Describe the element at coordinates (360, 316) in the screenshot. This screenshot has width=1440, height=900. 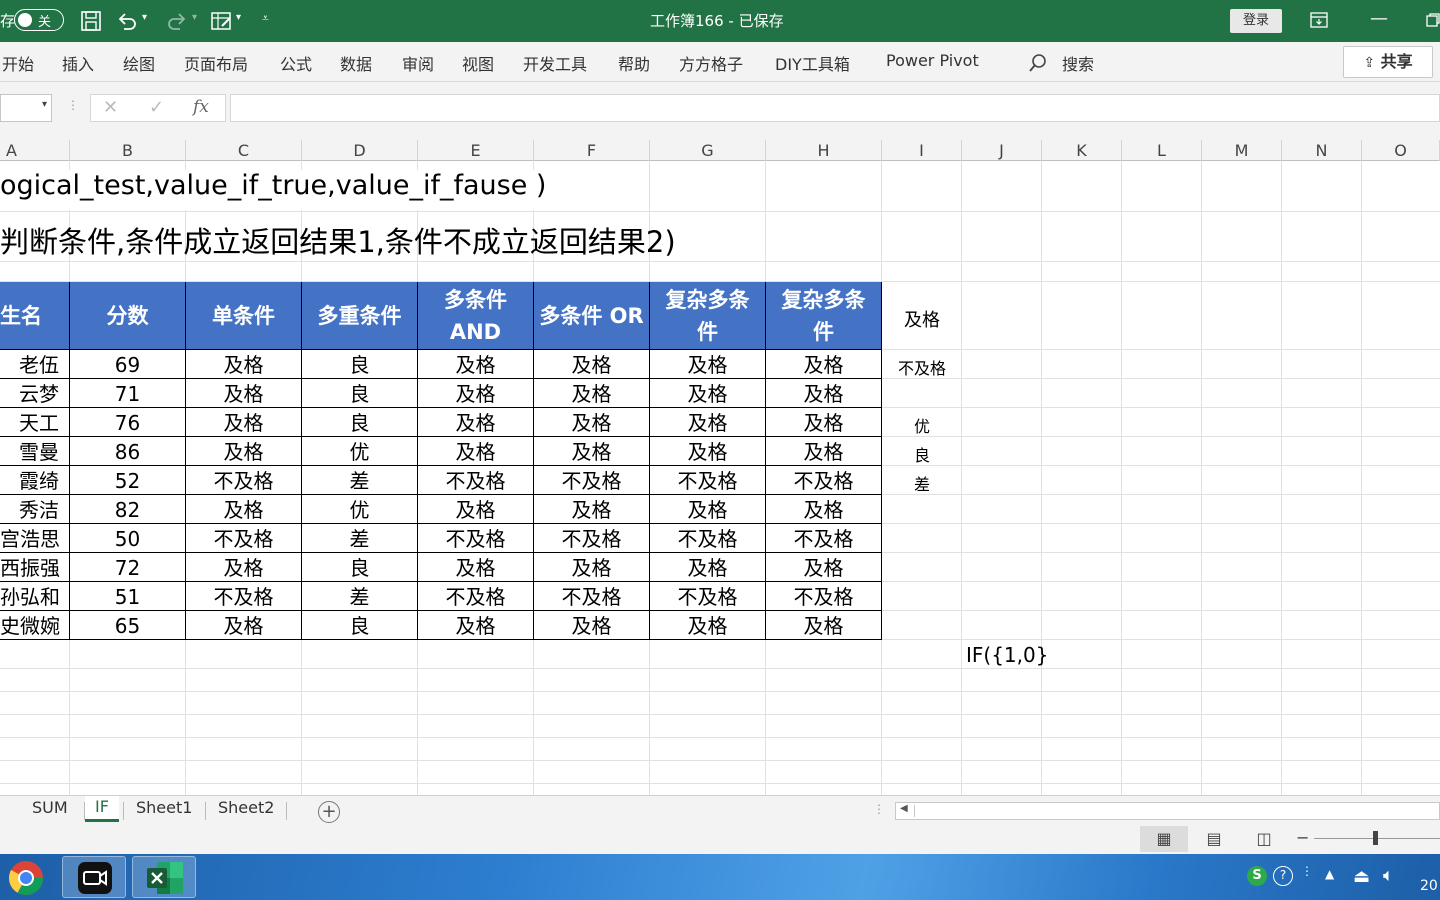
I see `header-multi-level: 多重条件` at that location.